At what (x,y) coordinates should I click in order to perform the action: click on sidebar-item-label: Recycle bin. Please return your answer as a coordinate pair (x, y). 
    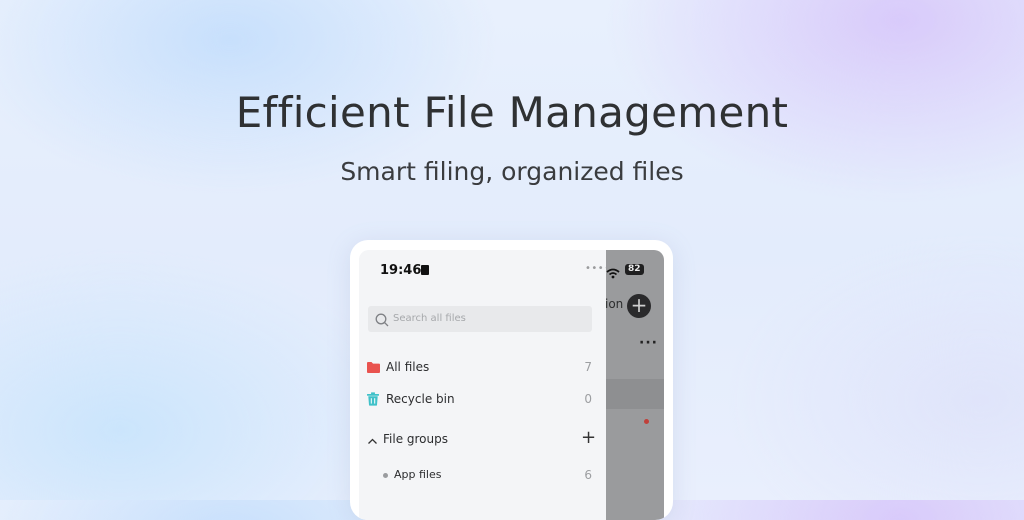
    Looking at the image, I should click on (420, 399).